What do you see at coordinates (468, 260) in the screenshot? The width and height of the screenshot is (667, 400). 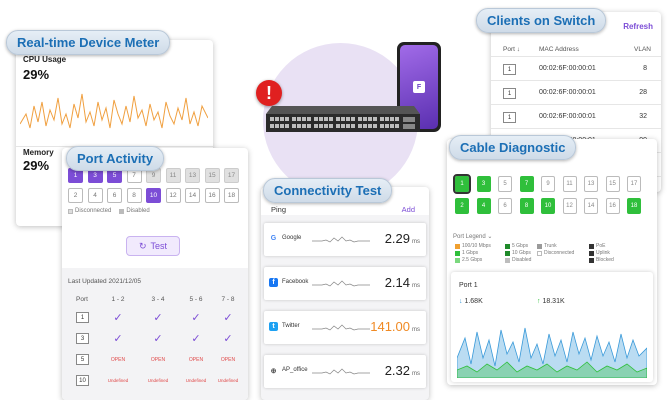 I see `legend-item: 2.5 Gbps` at bounding box center [468, 260].